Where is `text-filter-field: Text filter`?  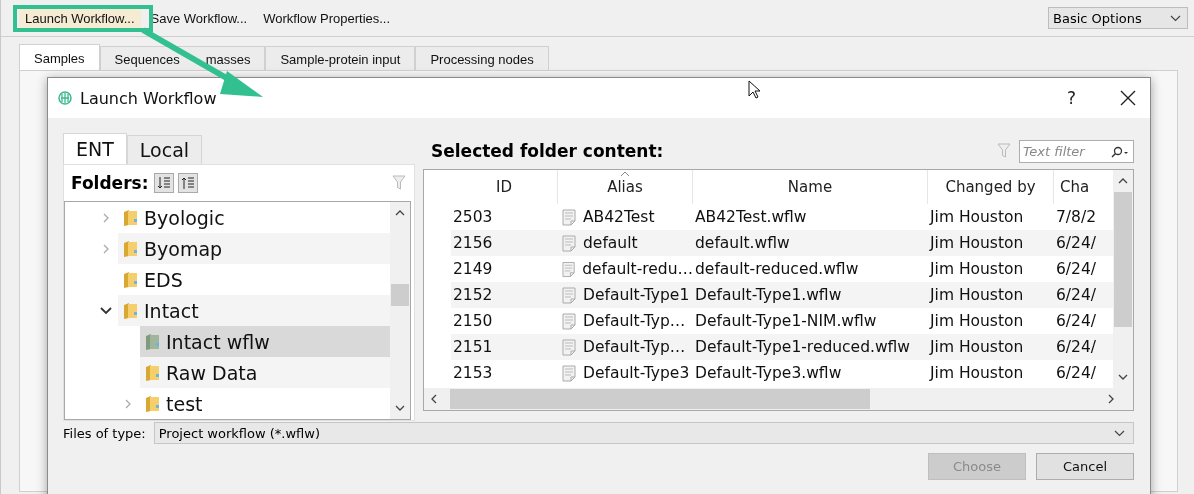 text-filter-field: Text filter is located at coordinates (1076, 151).